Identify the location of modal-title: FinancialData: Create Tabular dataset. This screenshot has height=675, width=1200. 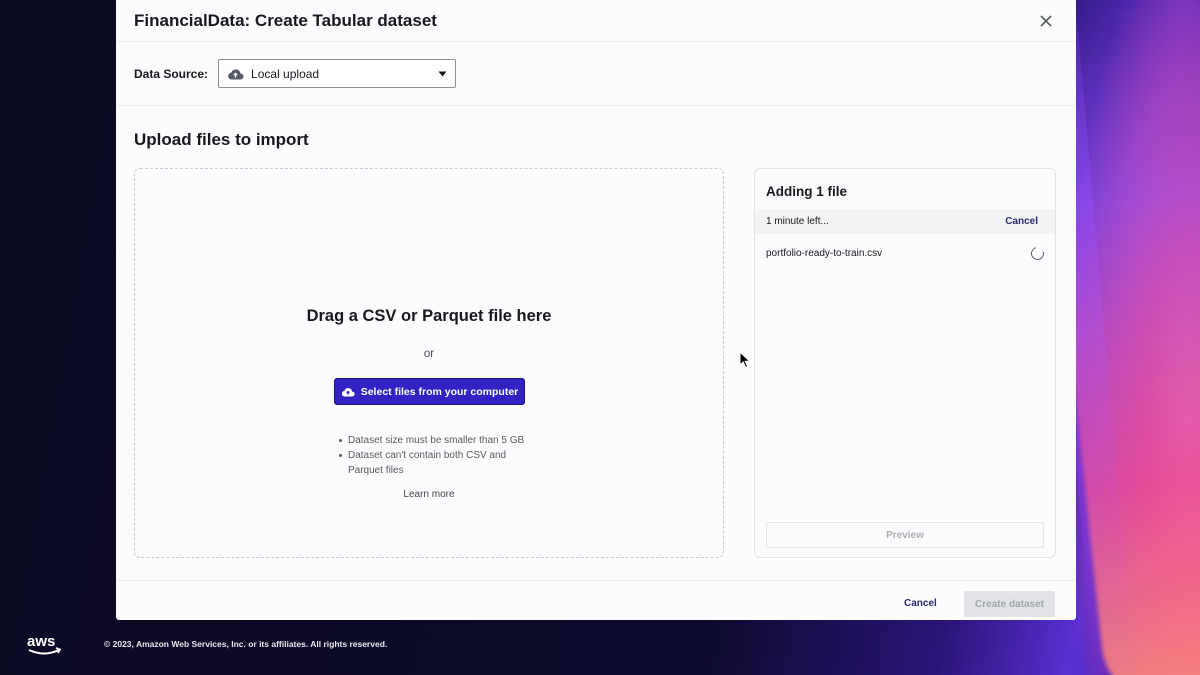
(285, 20).